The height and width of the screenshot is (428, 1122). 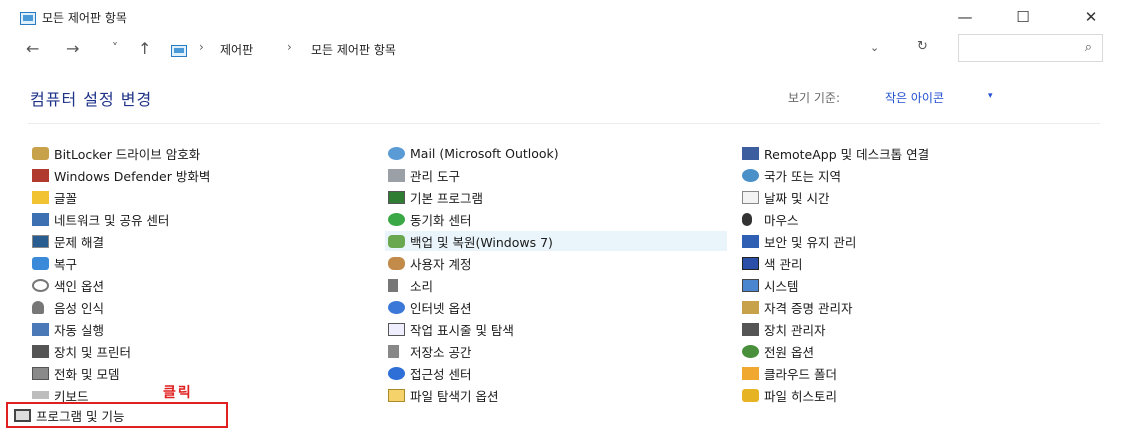 What do you see at coordinates (396, 153) in the screenshot?
I see `mail-icon` at bounding box center [396, 153].